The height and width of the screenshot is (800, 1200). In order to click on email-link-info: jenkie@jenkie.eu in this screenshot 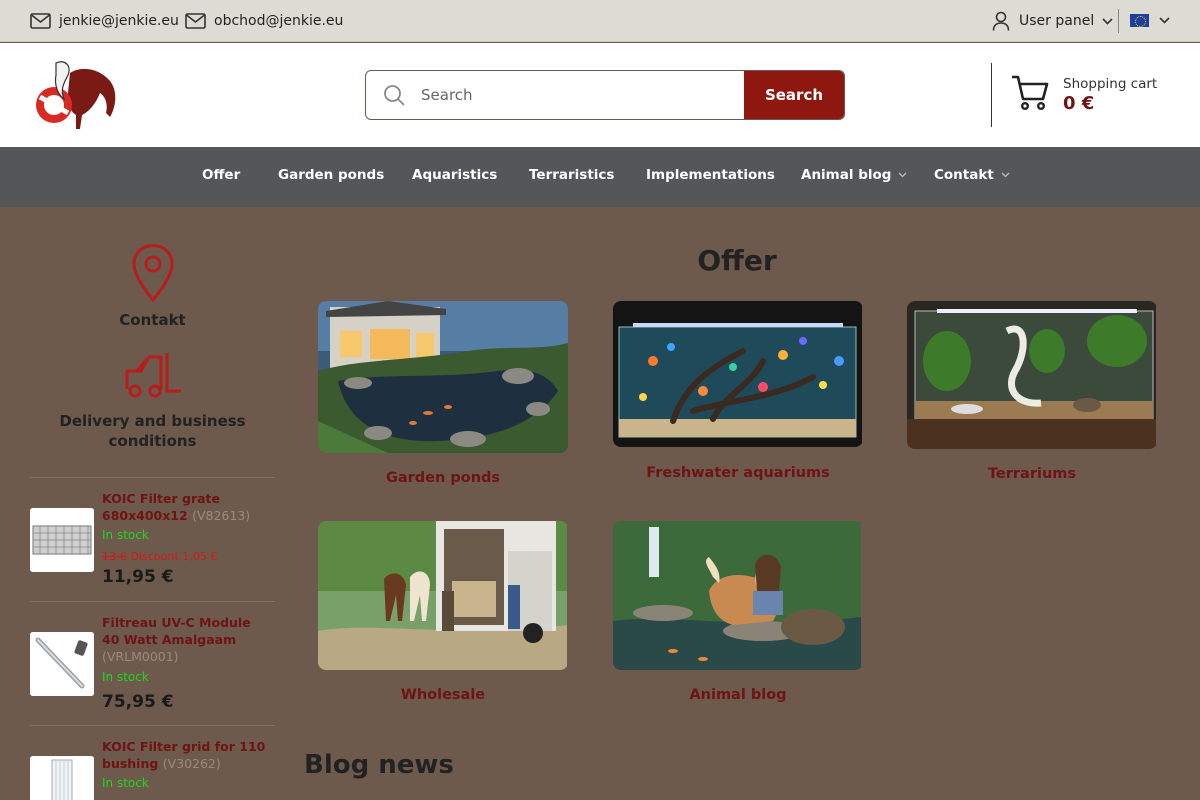, I will do `click(104, 21)`.